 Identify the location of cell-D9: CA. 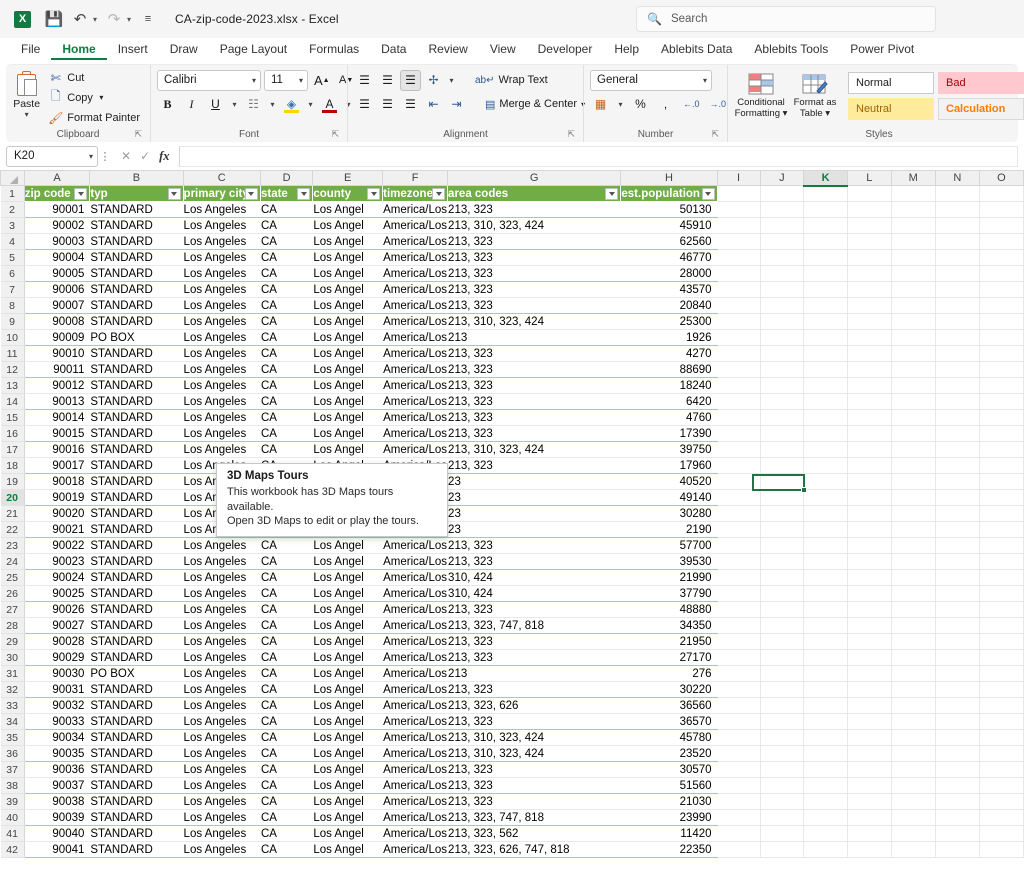
(287, 321).